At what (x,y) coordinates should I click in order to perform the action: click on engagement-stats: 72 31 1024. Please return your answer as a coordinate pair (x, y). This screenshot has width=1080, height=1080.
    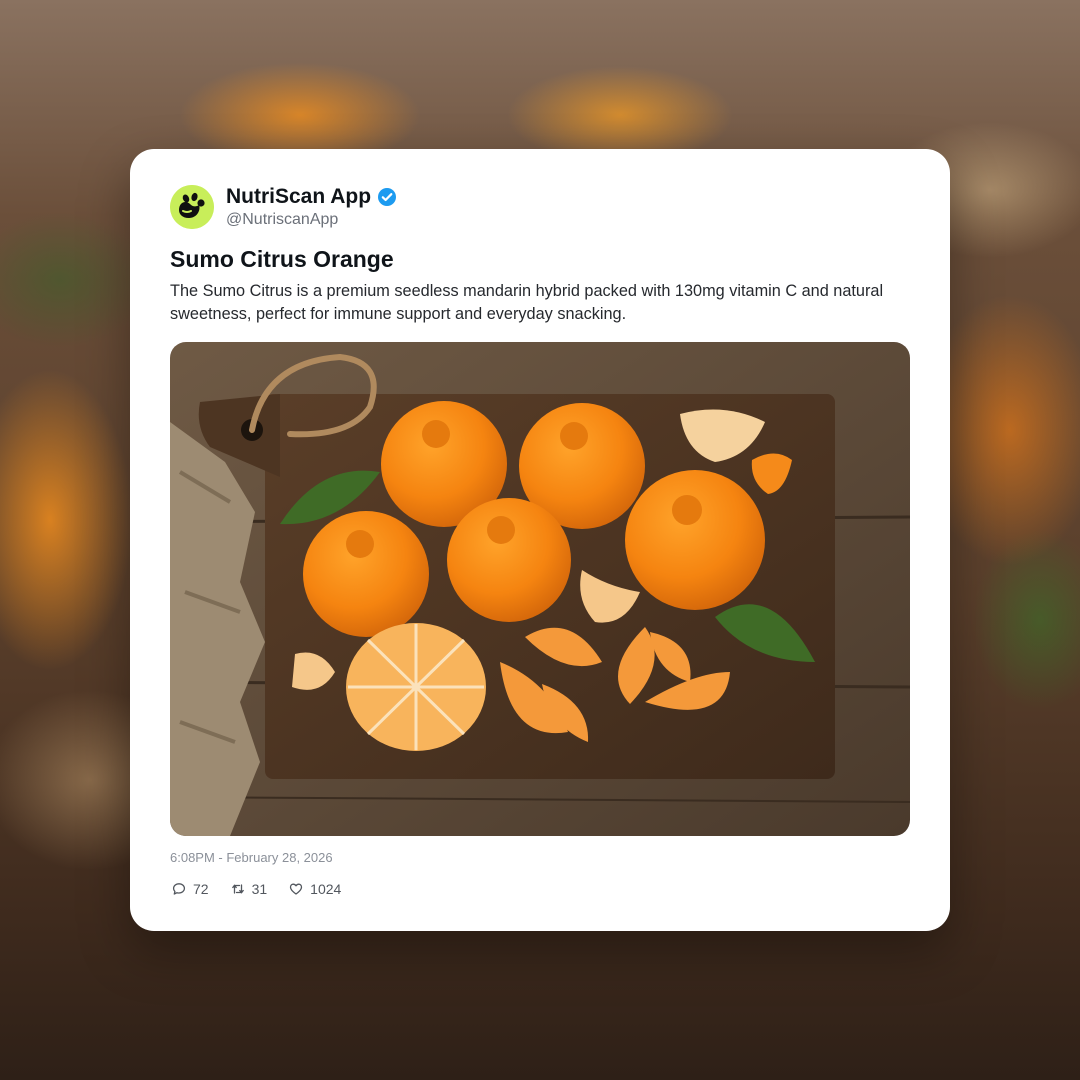
    Looking at the image, I should click on (256, 889).